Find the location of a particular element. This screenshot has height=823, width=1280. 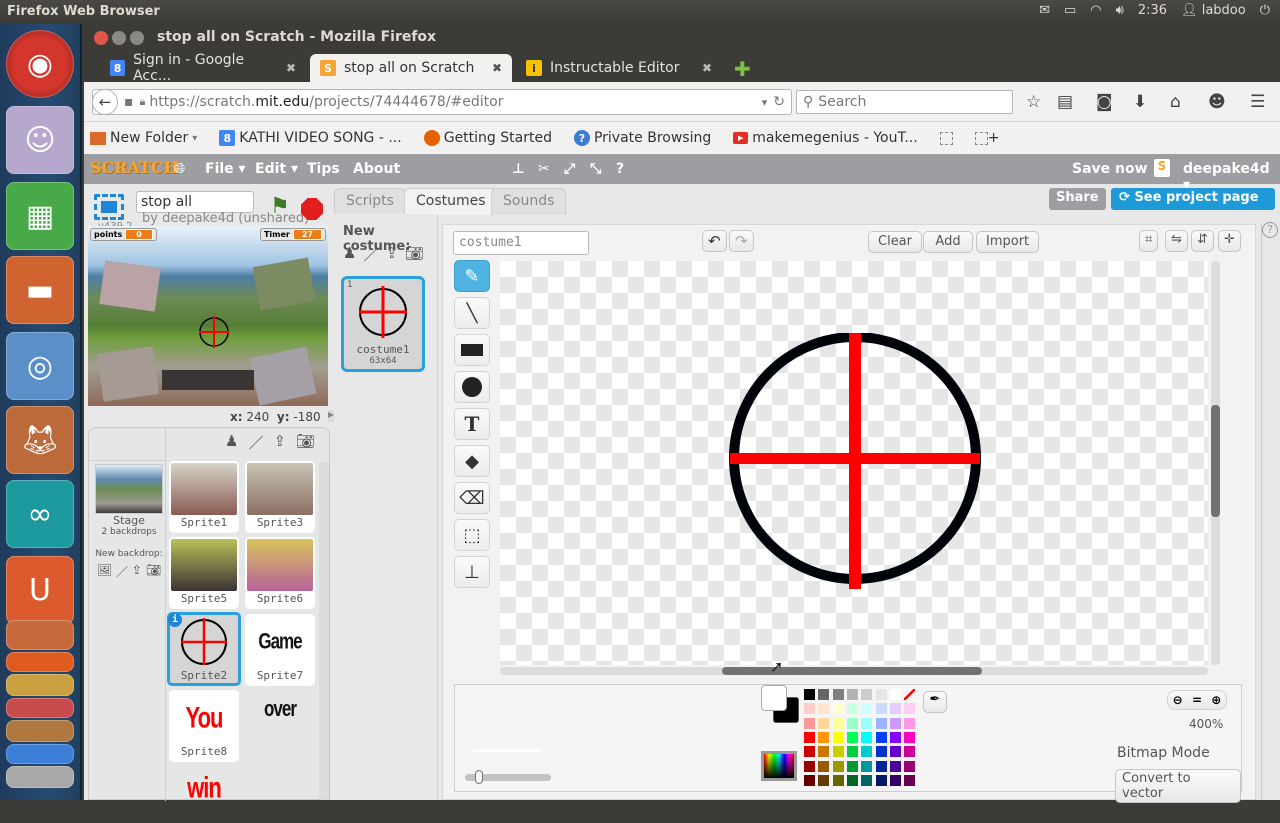

files-icon: ▬ is located at coordinates (40, 290).